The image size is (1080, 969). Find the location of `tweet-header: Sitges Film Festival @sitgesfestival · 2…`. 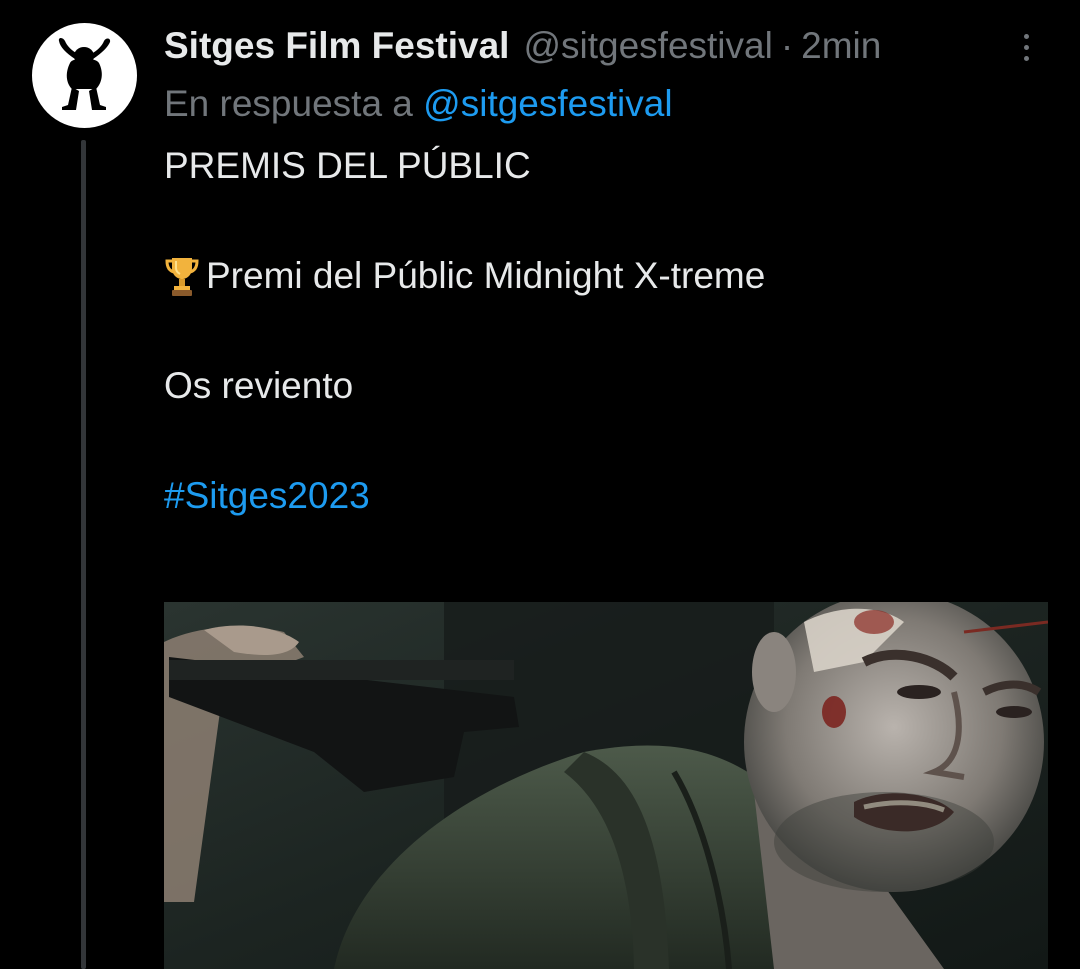

tweet-header: Sitges Film Festival @sitgesfestival · 2… is located at coordinates (522, 46).